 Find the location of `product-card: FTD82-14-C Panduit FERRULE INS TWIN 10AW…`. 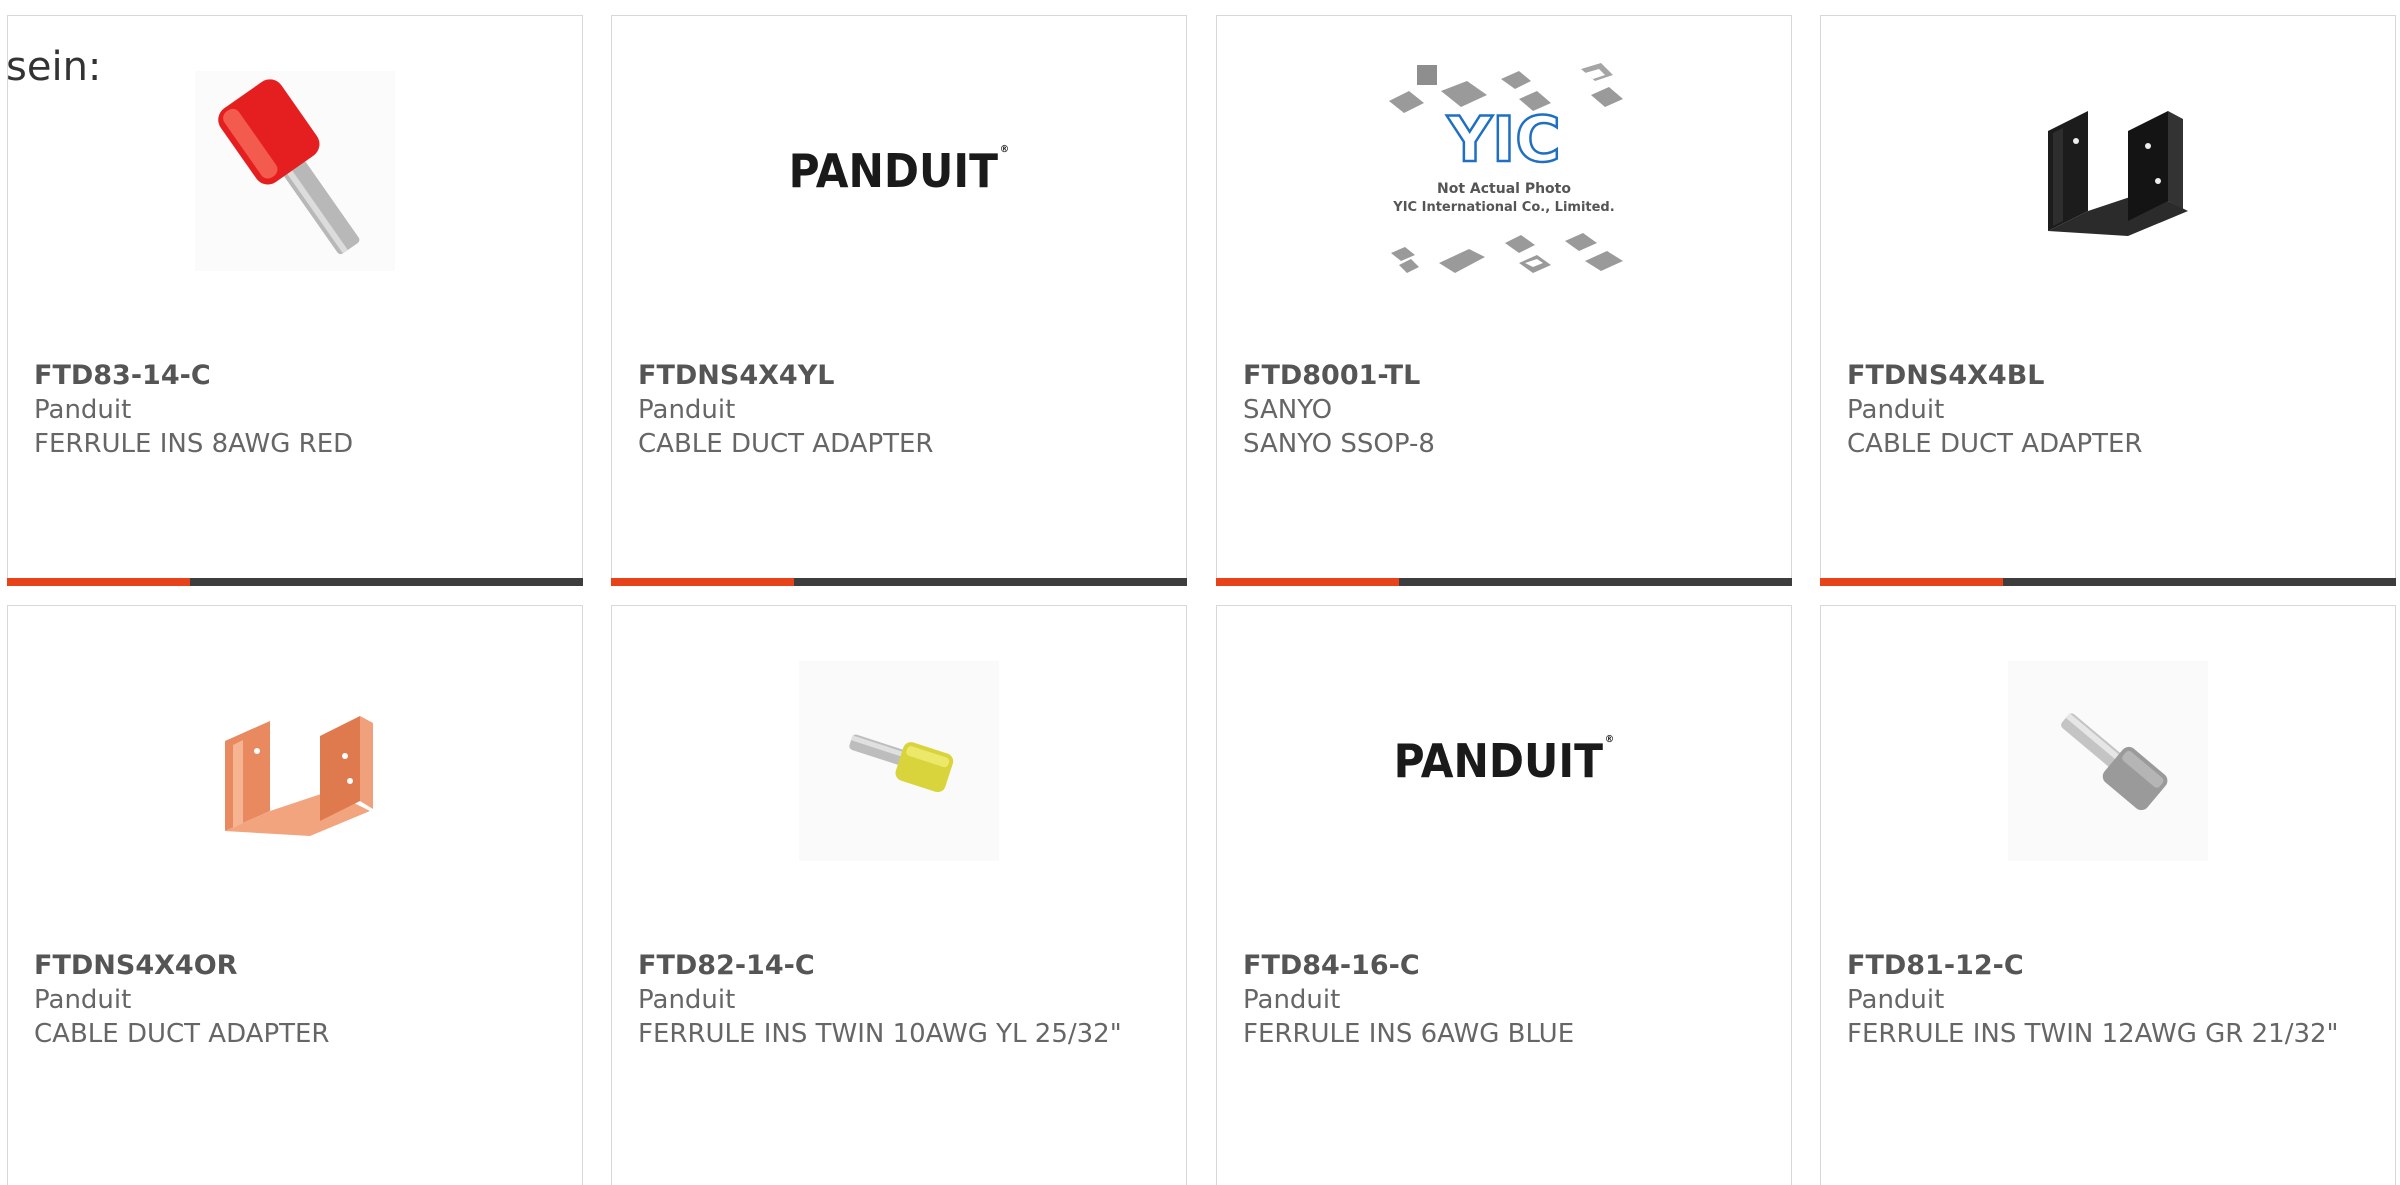

product-card: FTD82-14-C Panduit FERRULE INS TWIN 10AW… is located at coordinates (899, 895).